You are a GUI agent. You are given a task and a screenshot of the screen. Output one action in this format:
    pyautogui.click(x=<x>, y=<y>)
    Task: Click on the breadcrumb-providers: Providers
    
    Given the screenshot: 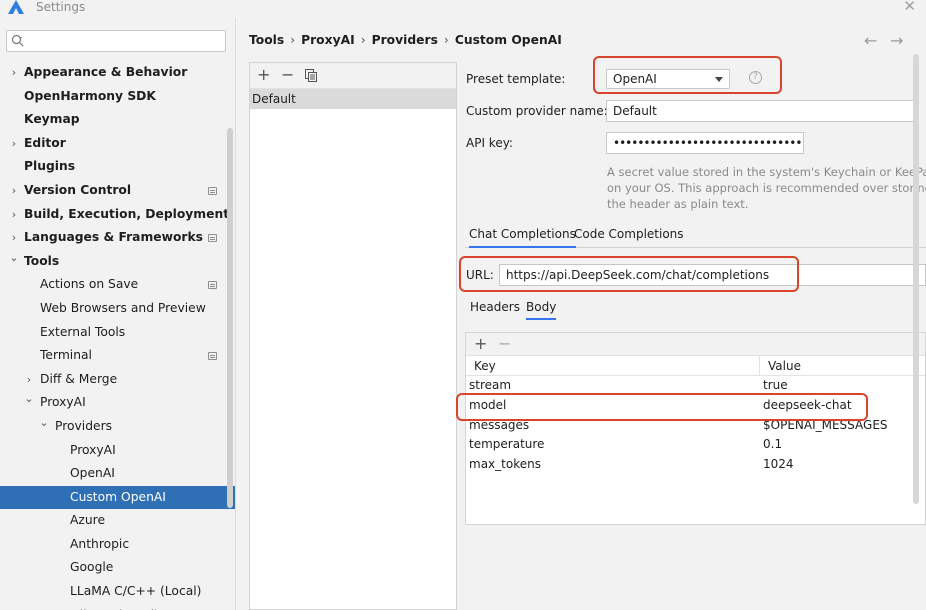 What is the action you would take?
    pyautogui.click(x=405, y=40)
    